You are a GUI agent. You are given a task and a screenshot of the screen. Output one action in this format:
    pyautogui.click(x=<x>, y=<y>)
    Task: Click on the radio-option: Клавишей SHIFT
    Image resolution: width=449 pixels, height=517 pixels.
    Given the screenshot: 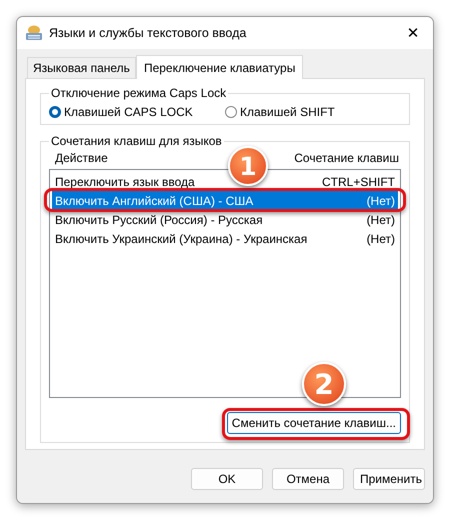 What is the action you would take?
    pyautogui.click(x=313, y=112)
    